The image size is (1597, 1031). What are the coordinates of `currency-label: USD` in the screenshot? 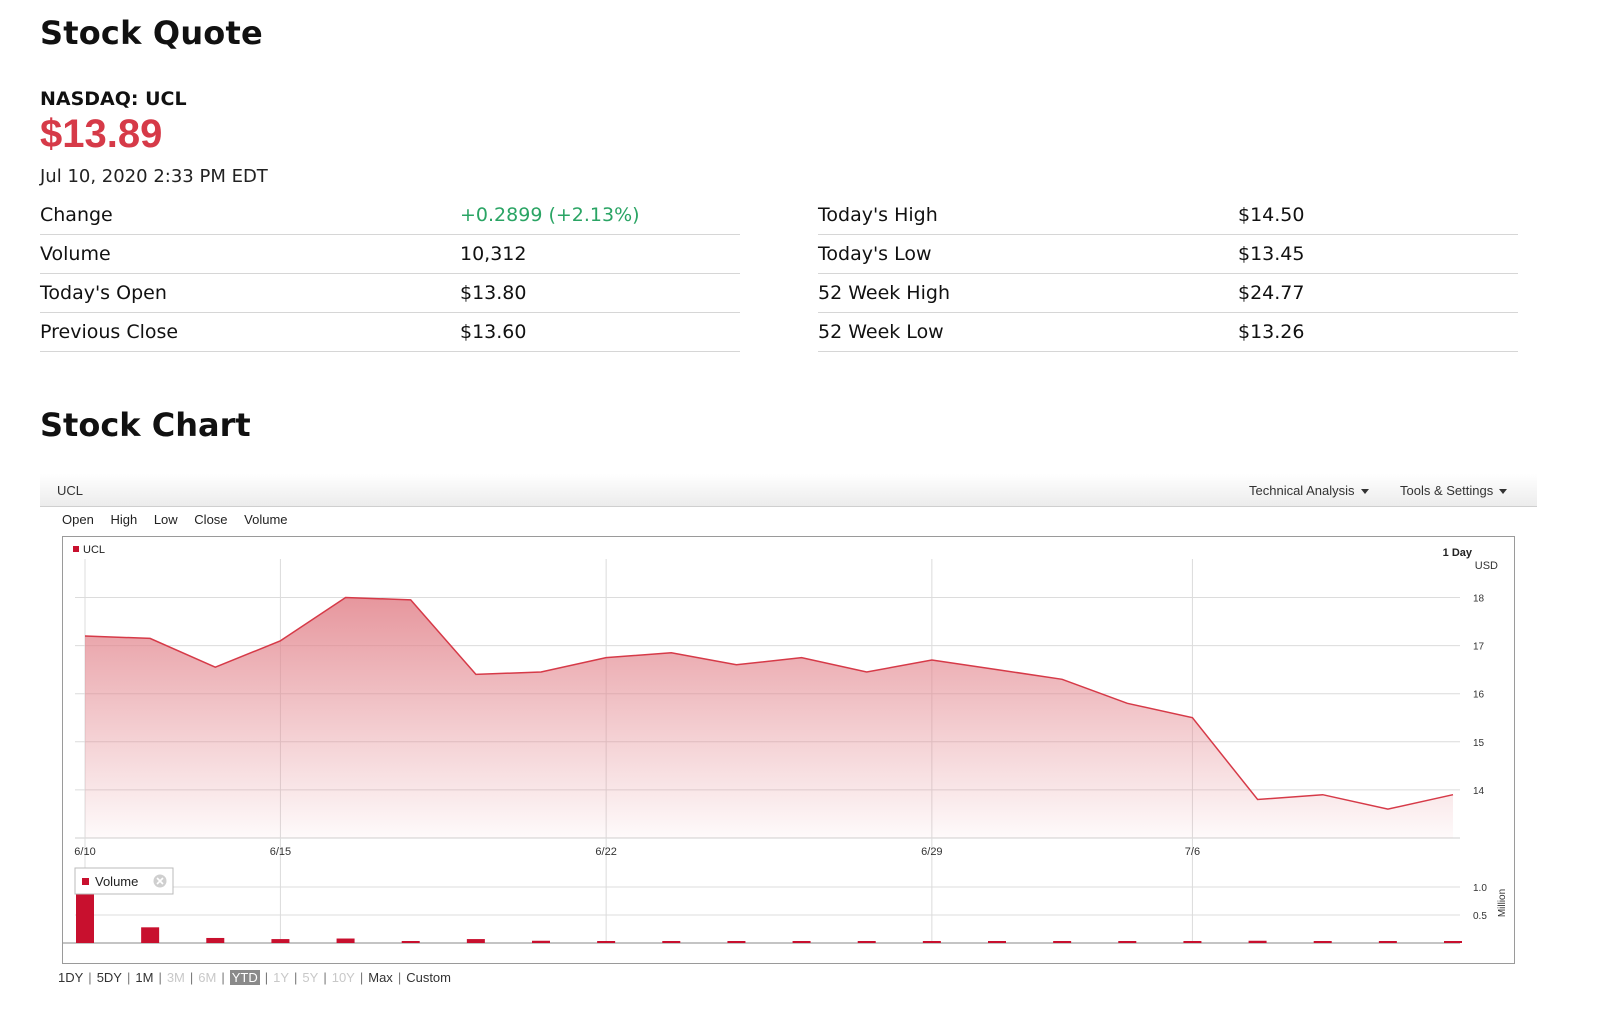 It's located at (1486, 566).